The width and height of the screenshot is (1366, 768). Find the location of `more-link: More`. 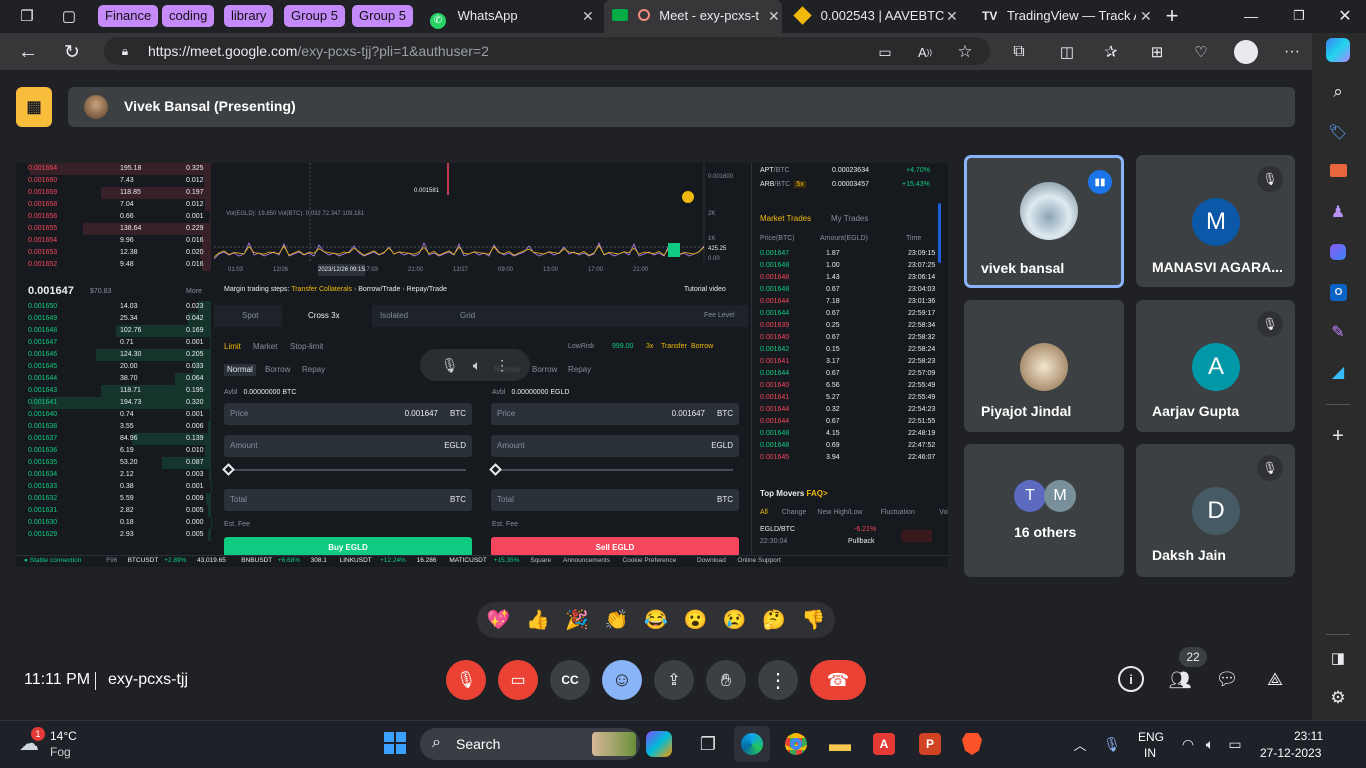

more-link: More is located at coordinates (194, 292).